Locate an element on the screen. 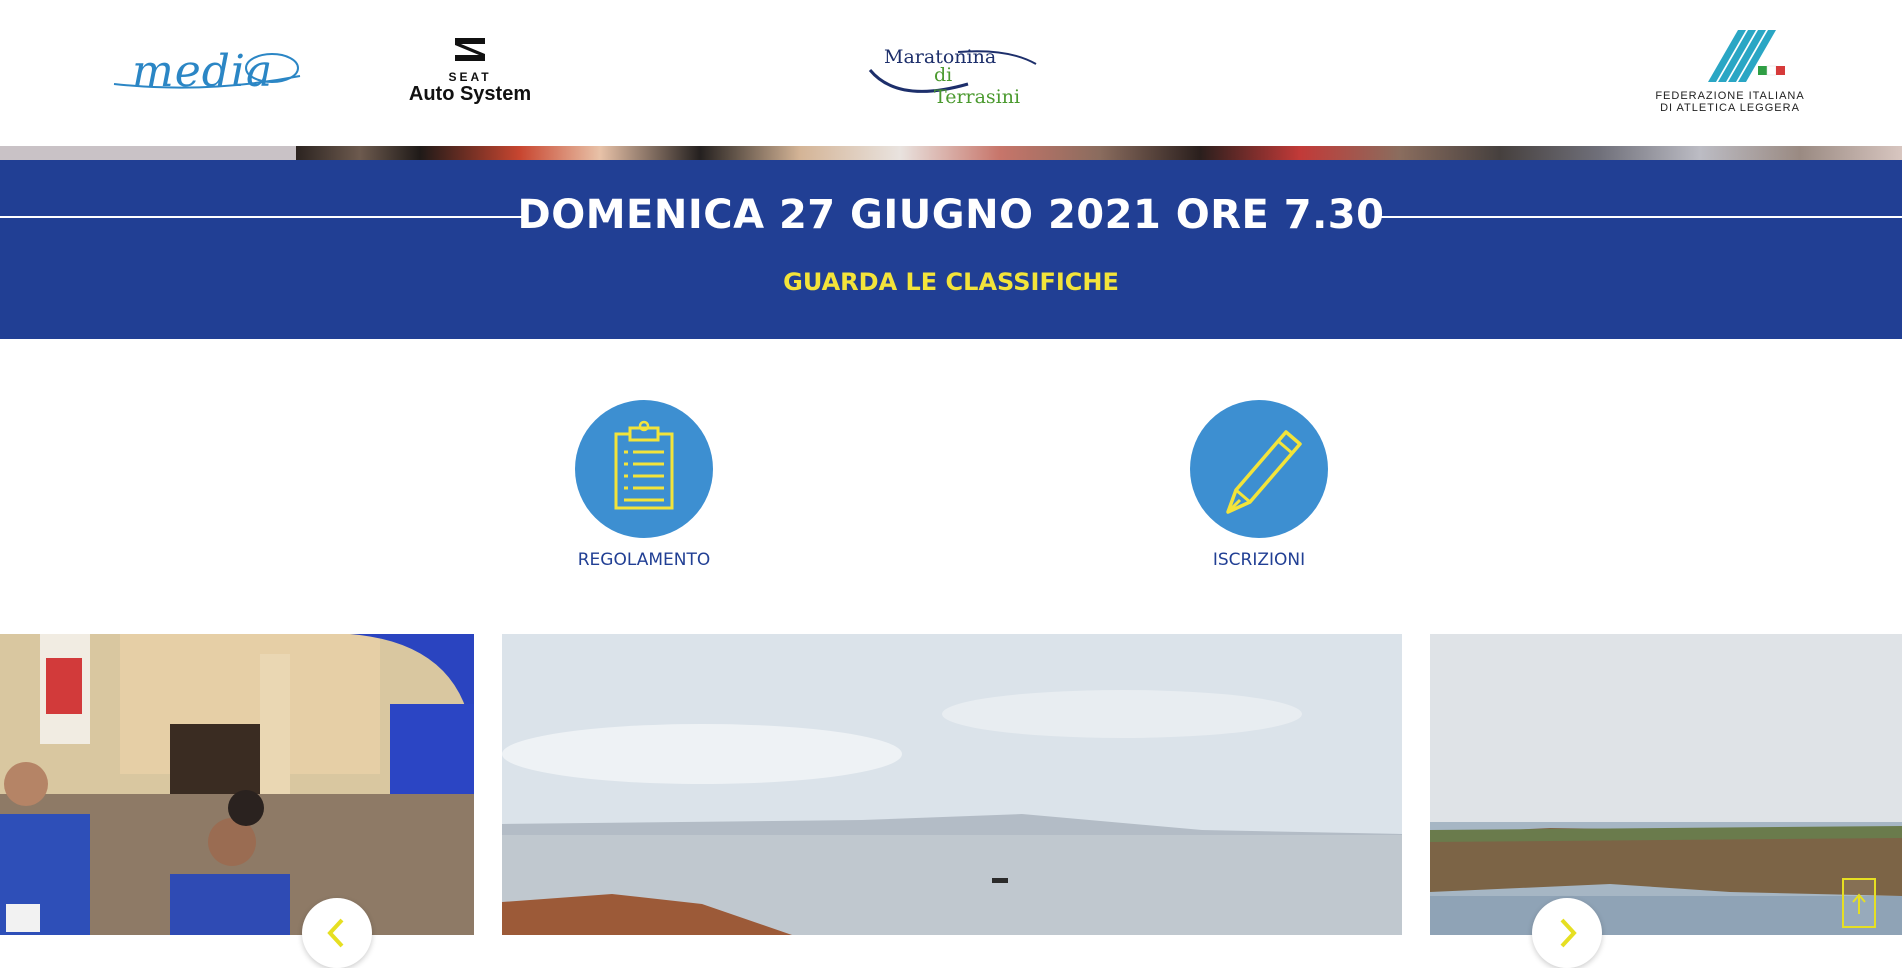 This screenshot has height=968, width=1902. carousel-next-button is located at coordinates (1567, 933).